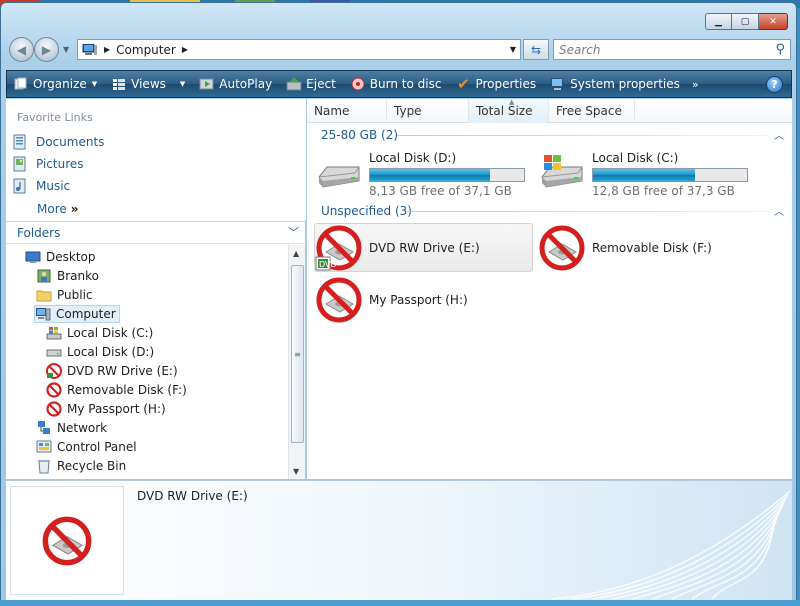 This screenshot has width=800, height=606. What do you see at coordinates (718, 21) in the screenshot?
I see `minimize-button: ▁` at bounding box center [718, 21].